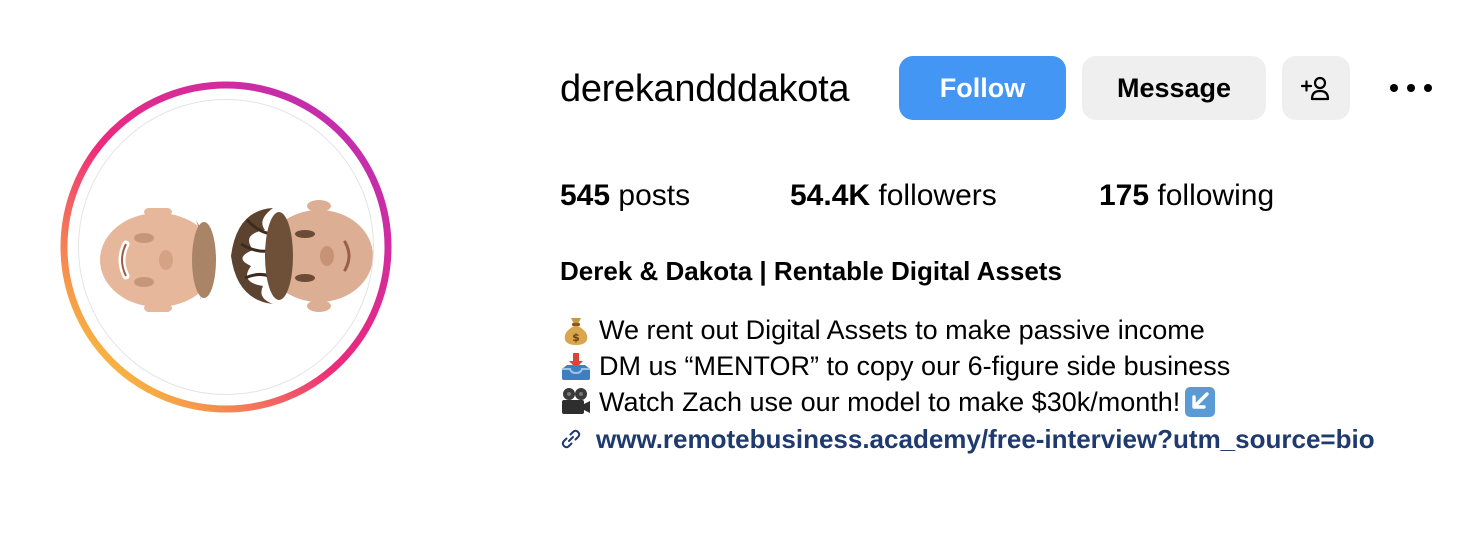  What do you see at coordinates (982, 88) in the screenshot?
I see `follow-button: Follow` at bounding box center [982, 88].